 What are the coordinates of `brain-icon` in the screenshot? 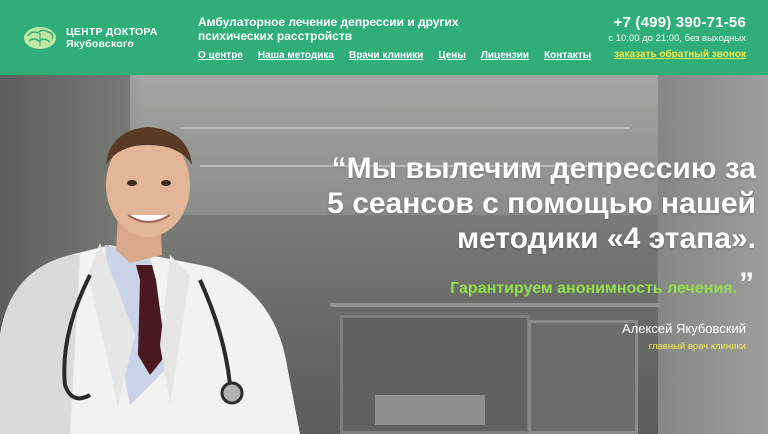 It's located at (40, 38).